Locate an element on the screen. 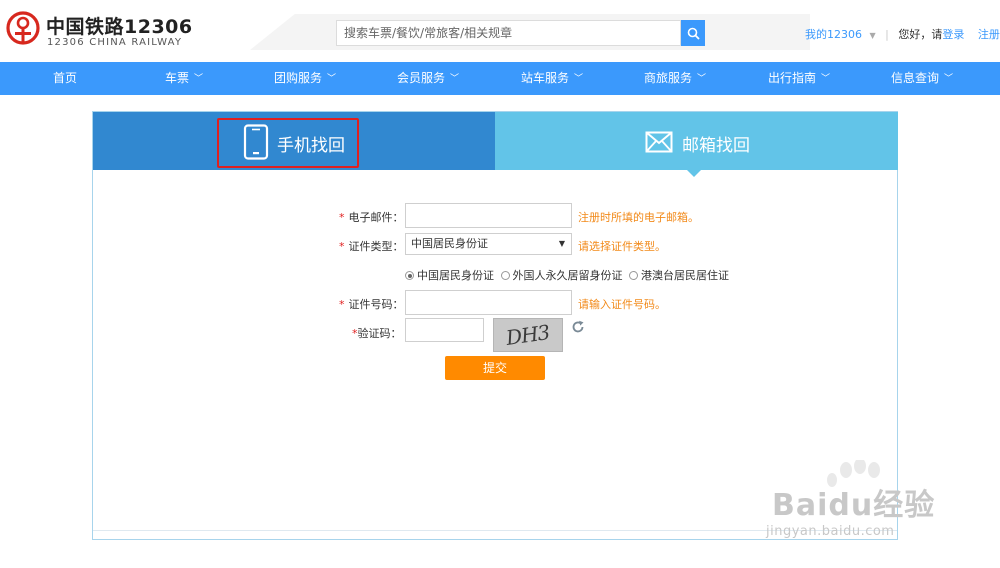  top-links: 我的12306 ▼ | 您好，请登录 注册 is located at coordinates (902, 34).